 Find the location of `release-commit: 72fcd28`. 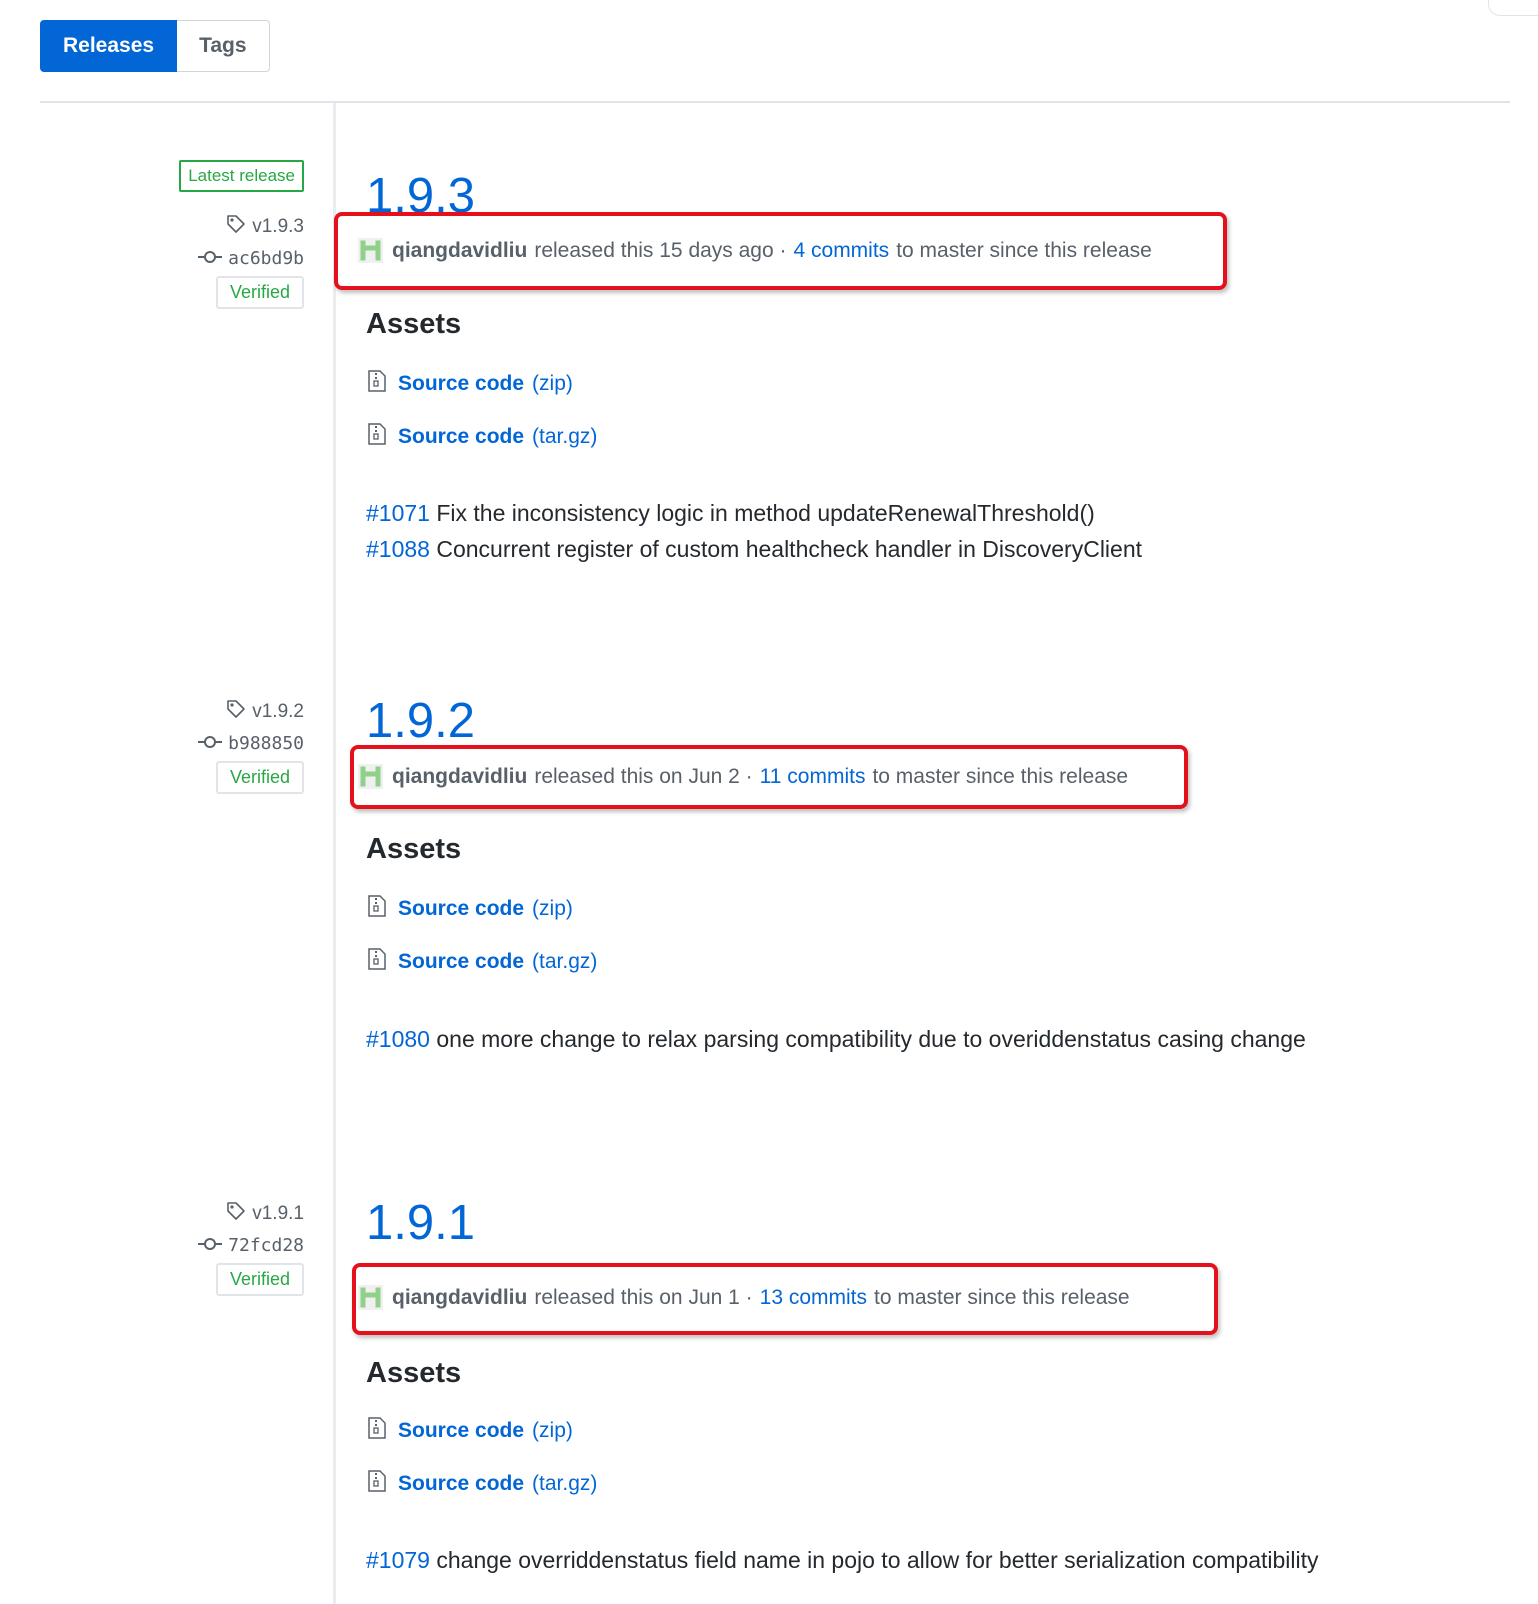

release-commit: 72fcd28 is located at coordinates (251, 1245).